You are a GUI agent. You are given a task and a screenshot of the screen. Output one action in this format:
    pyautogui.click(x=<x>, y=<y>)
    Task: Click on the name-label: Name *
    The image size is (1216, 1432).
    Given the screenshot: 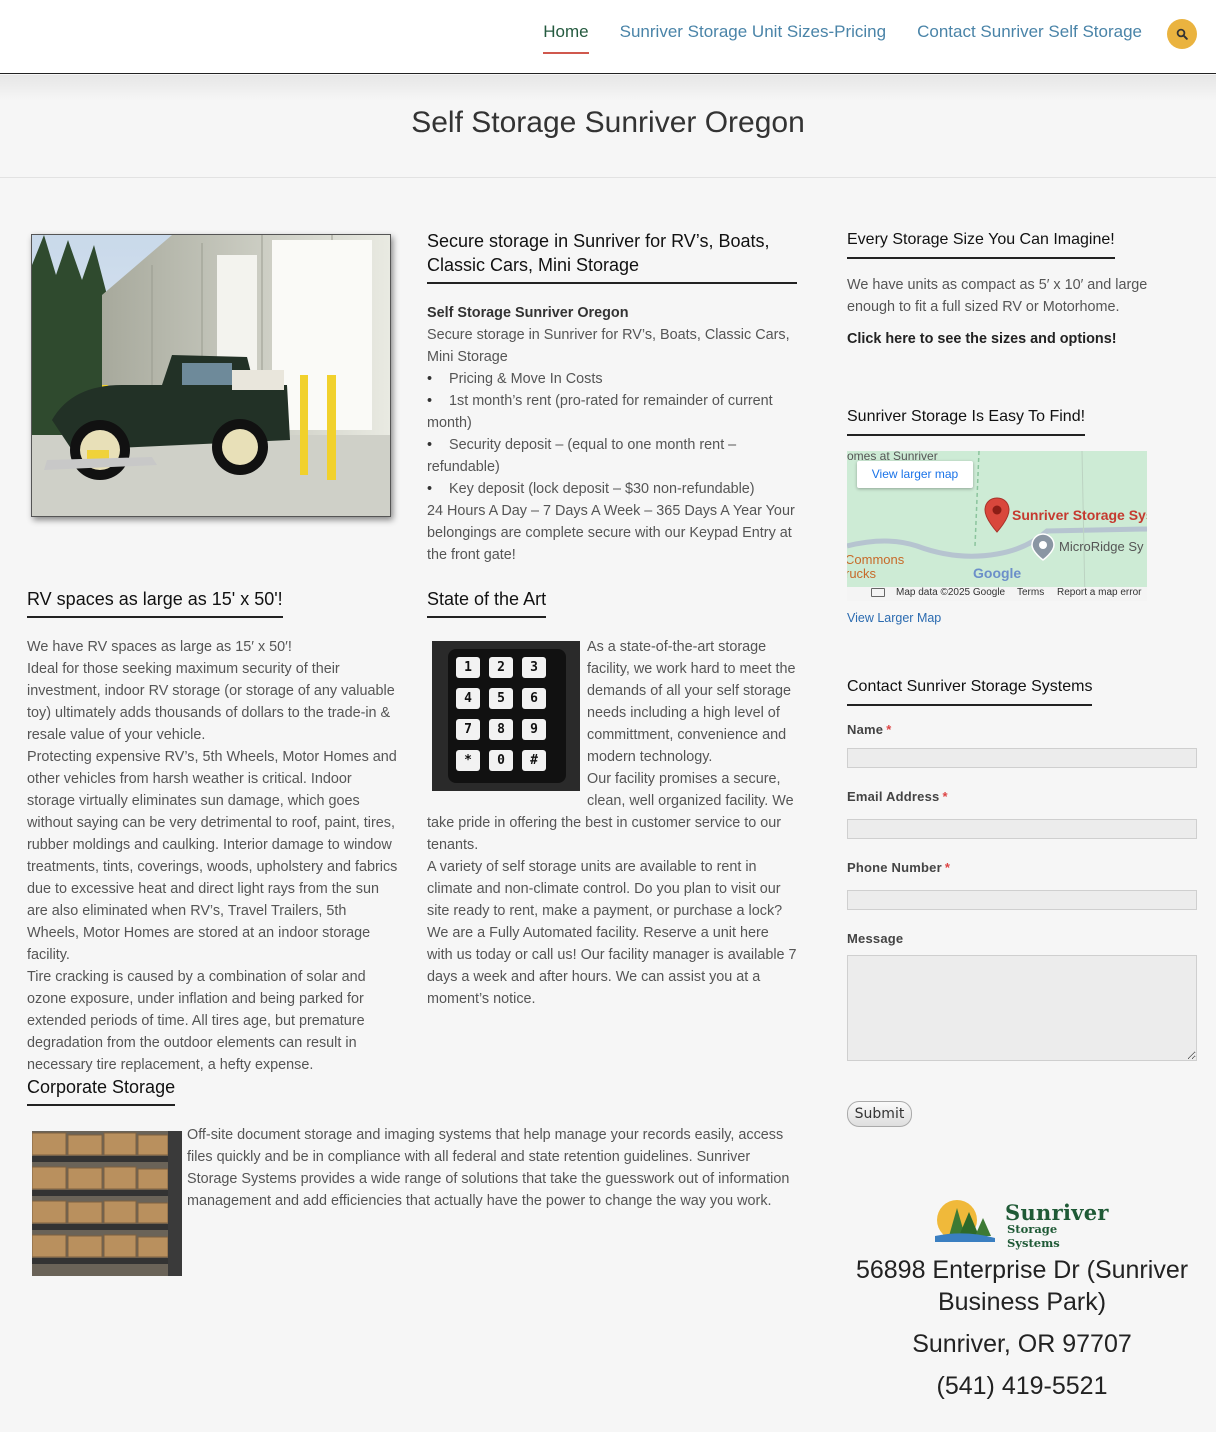 What is the action you would take?
    pyautogui.click(x=869, y=729)
    